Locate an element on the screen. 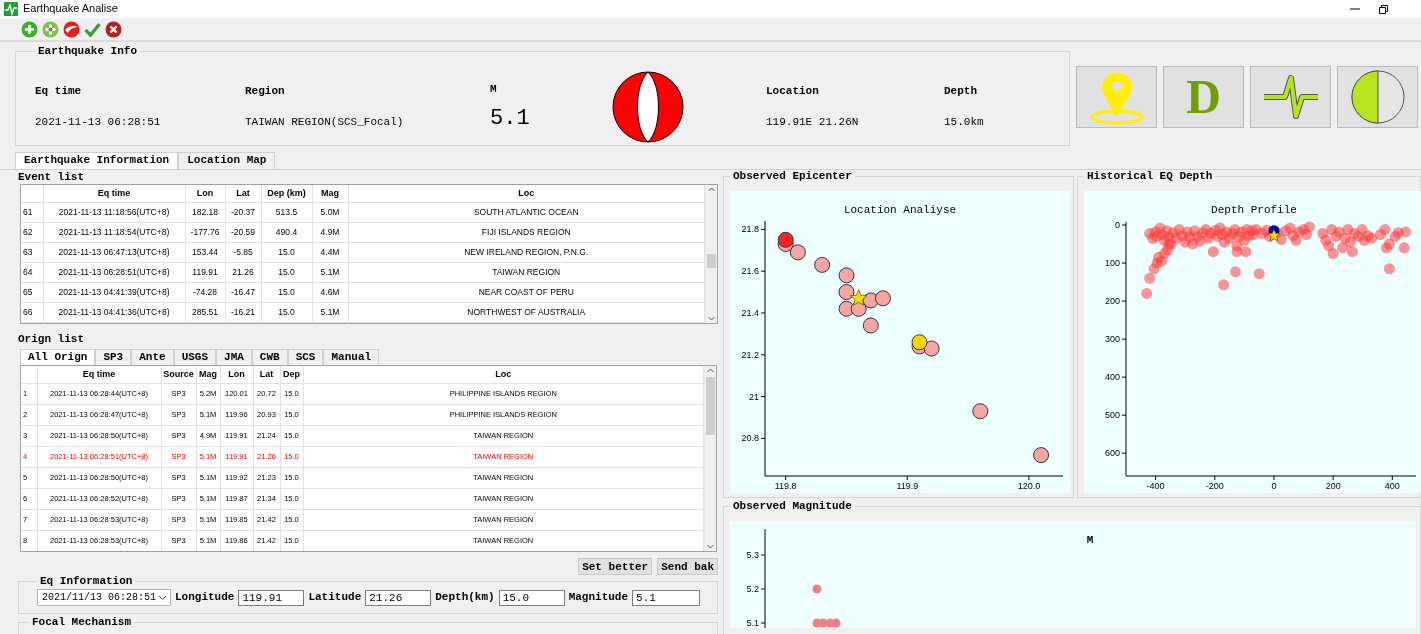 This screenshot has width=1421, height=634. row-number: 63 is located at coordinates (32, 252).